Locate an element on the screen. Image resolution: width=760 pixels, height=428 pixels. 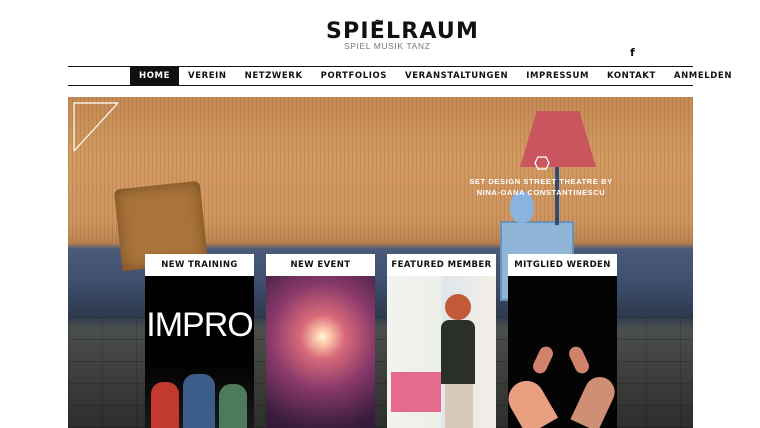
hero-caption-line-2: NINA-OANA CONSTANTINESCU is located at coordinates (541, 192).